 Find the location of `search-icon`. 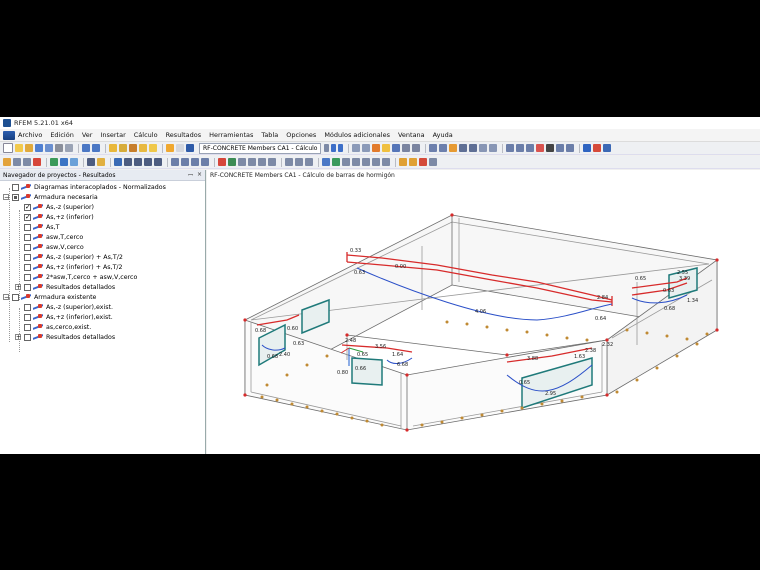

search-icon is located at coordinates (123, 148).